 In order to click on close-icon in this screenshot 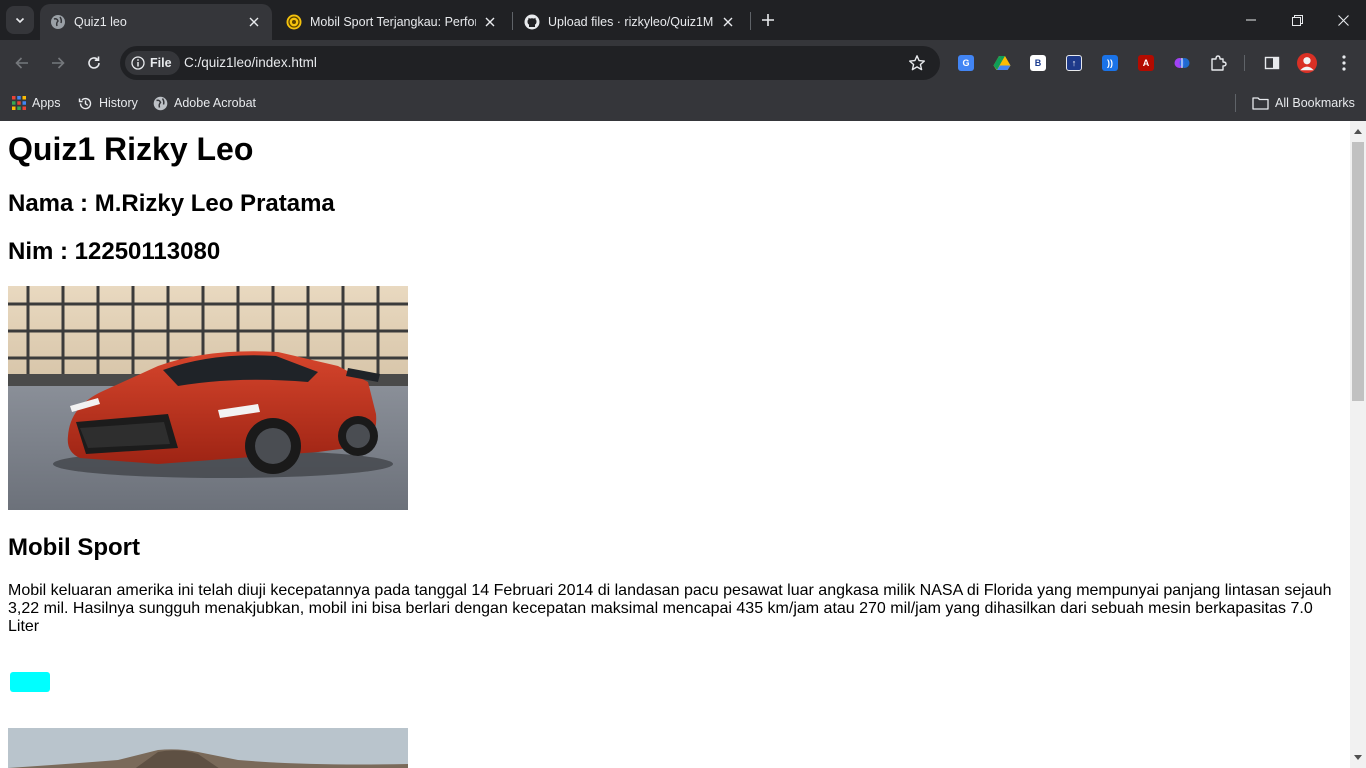, I will do `click(1343, 20)`.